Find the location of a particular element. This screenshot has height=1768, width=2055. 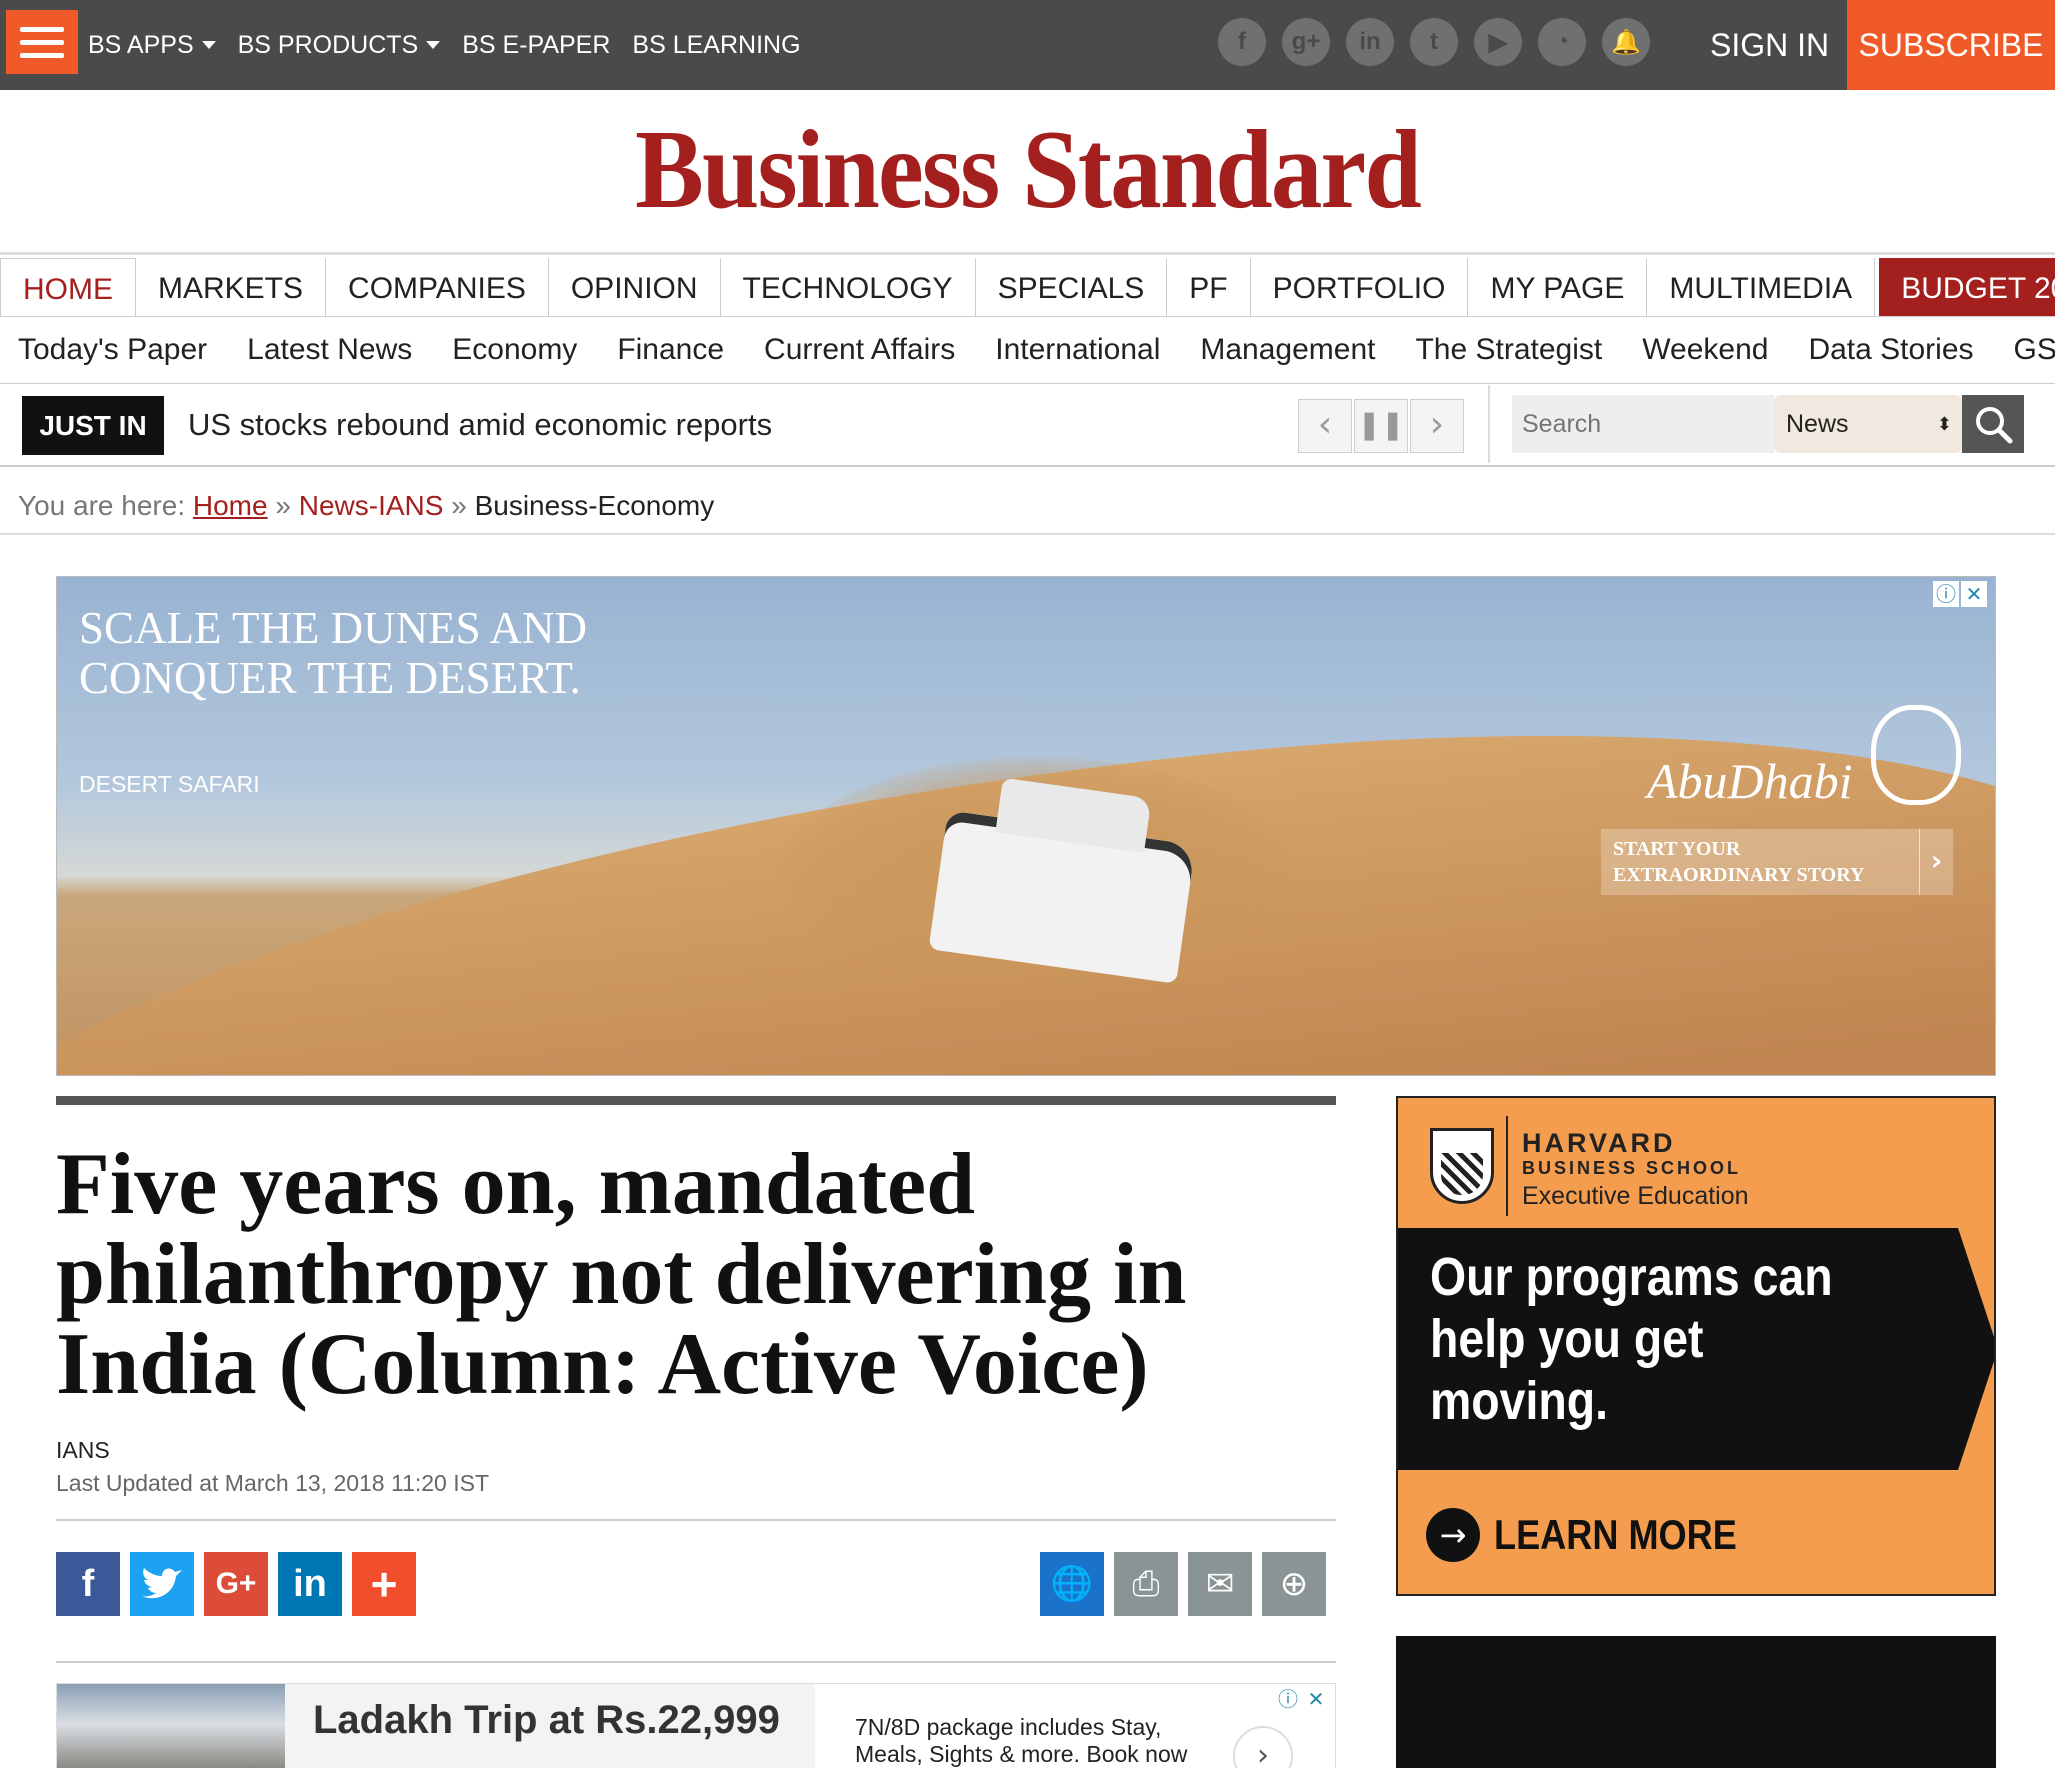

nav-finance: Finance is located at coordinates (670, 350).